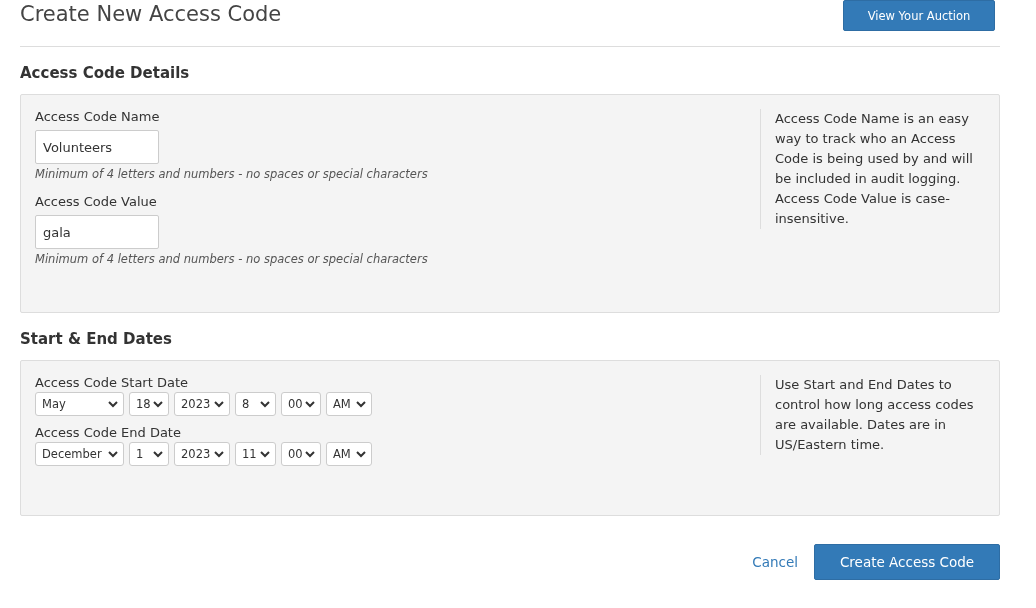 Image resolution: width=1036 pixels, height=608 pixels. I want to click on page-title: Create New Access Code, so click(151, 14).